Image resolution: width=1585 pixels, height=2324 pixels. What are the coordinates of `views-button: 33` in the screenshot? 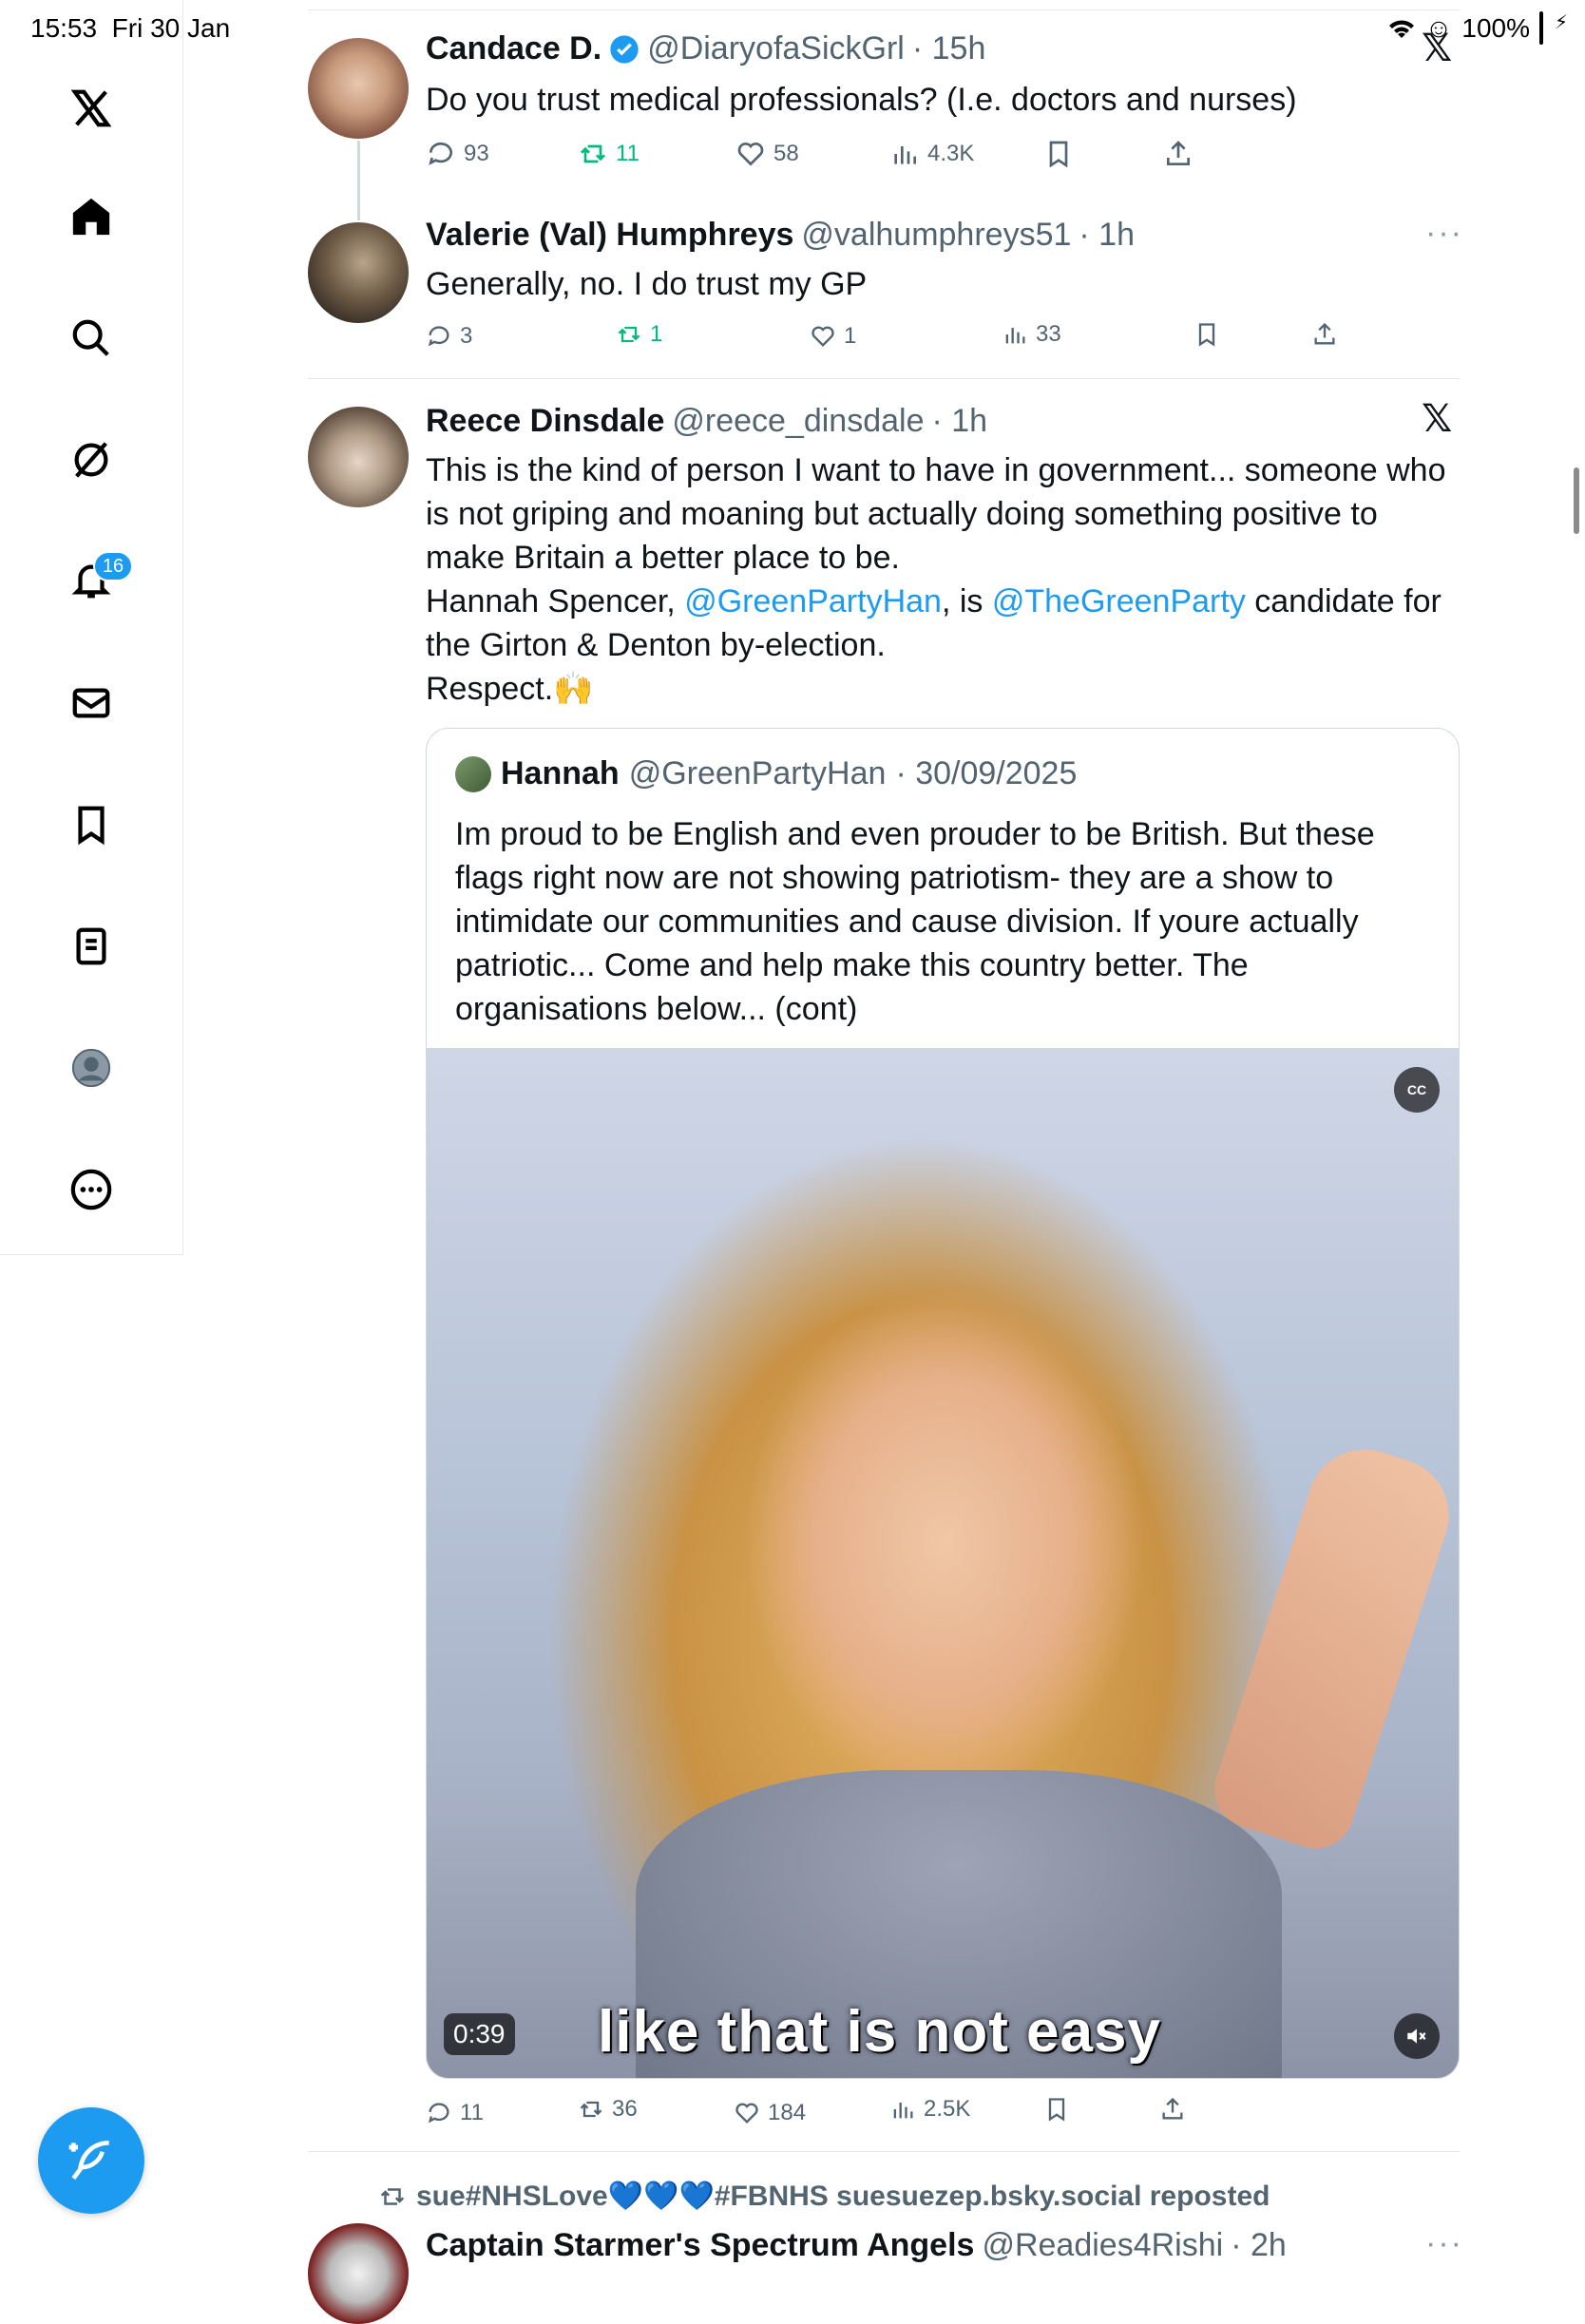 It's located at (1031, 334).